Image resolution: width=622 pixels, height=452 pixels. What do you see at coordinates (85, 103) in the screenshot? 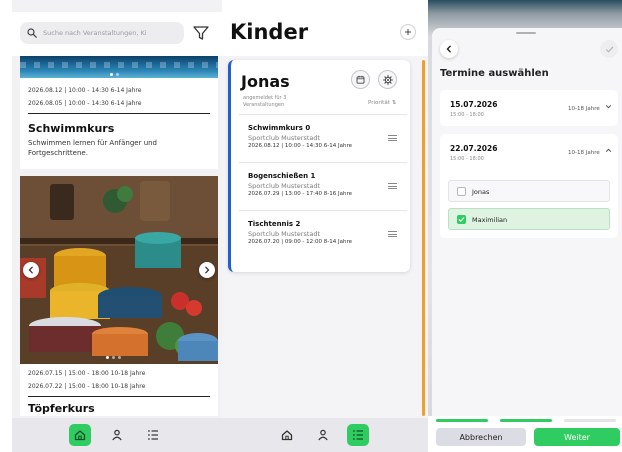
I see `event-date-line: 2026.08.05 | 10:00 - 14:30 6-14 Jahre` at bounding box center [85, 103].